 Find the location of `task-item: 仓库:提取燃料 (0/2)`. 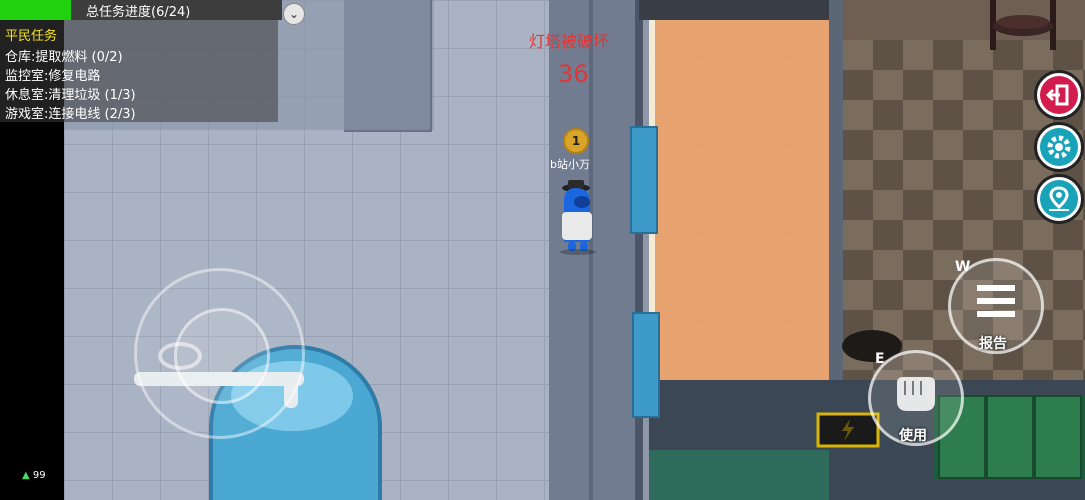

task-item: 仓库:提取燃料 (0/2) is located at coordinates (64, 57).